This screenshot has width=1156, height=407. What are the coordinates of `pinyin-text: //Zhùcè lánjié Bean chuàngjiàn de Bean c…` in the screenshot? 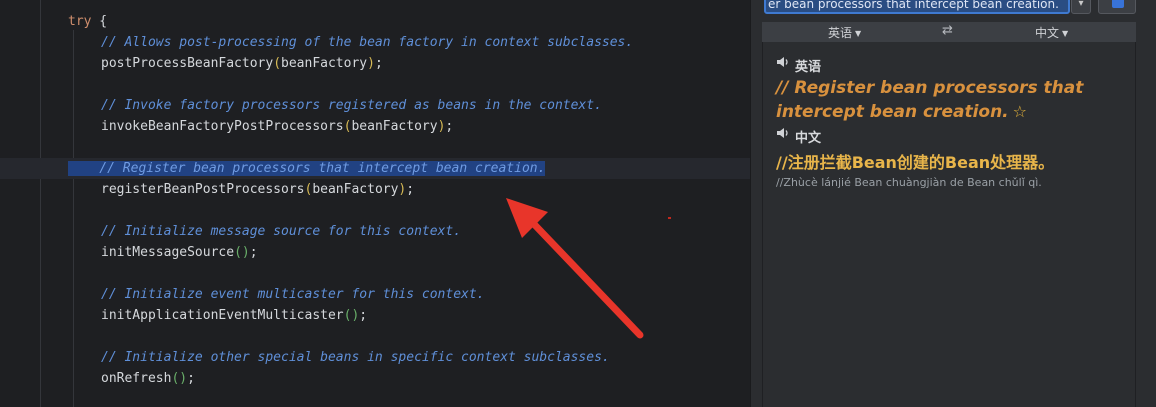 It's located at (909, 182).